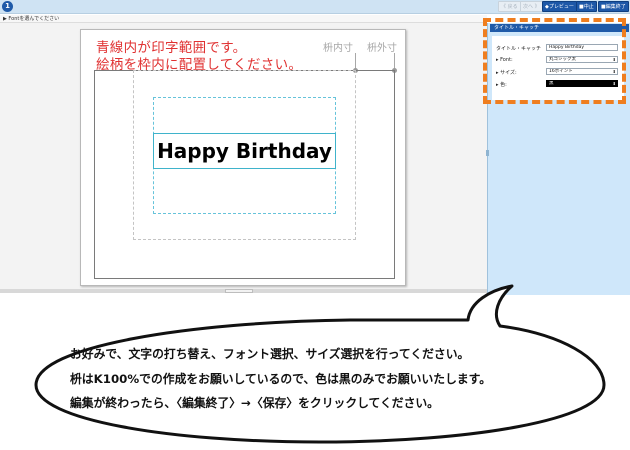 The height and width of the screenshot is (450, 630). I want to click on back-button: 《 戻る, so click(509, 6).